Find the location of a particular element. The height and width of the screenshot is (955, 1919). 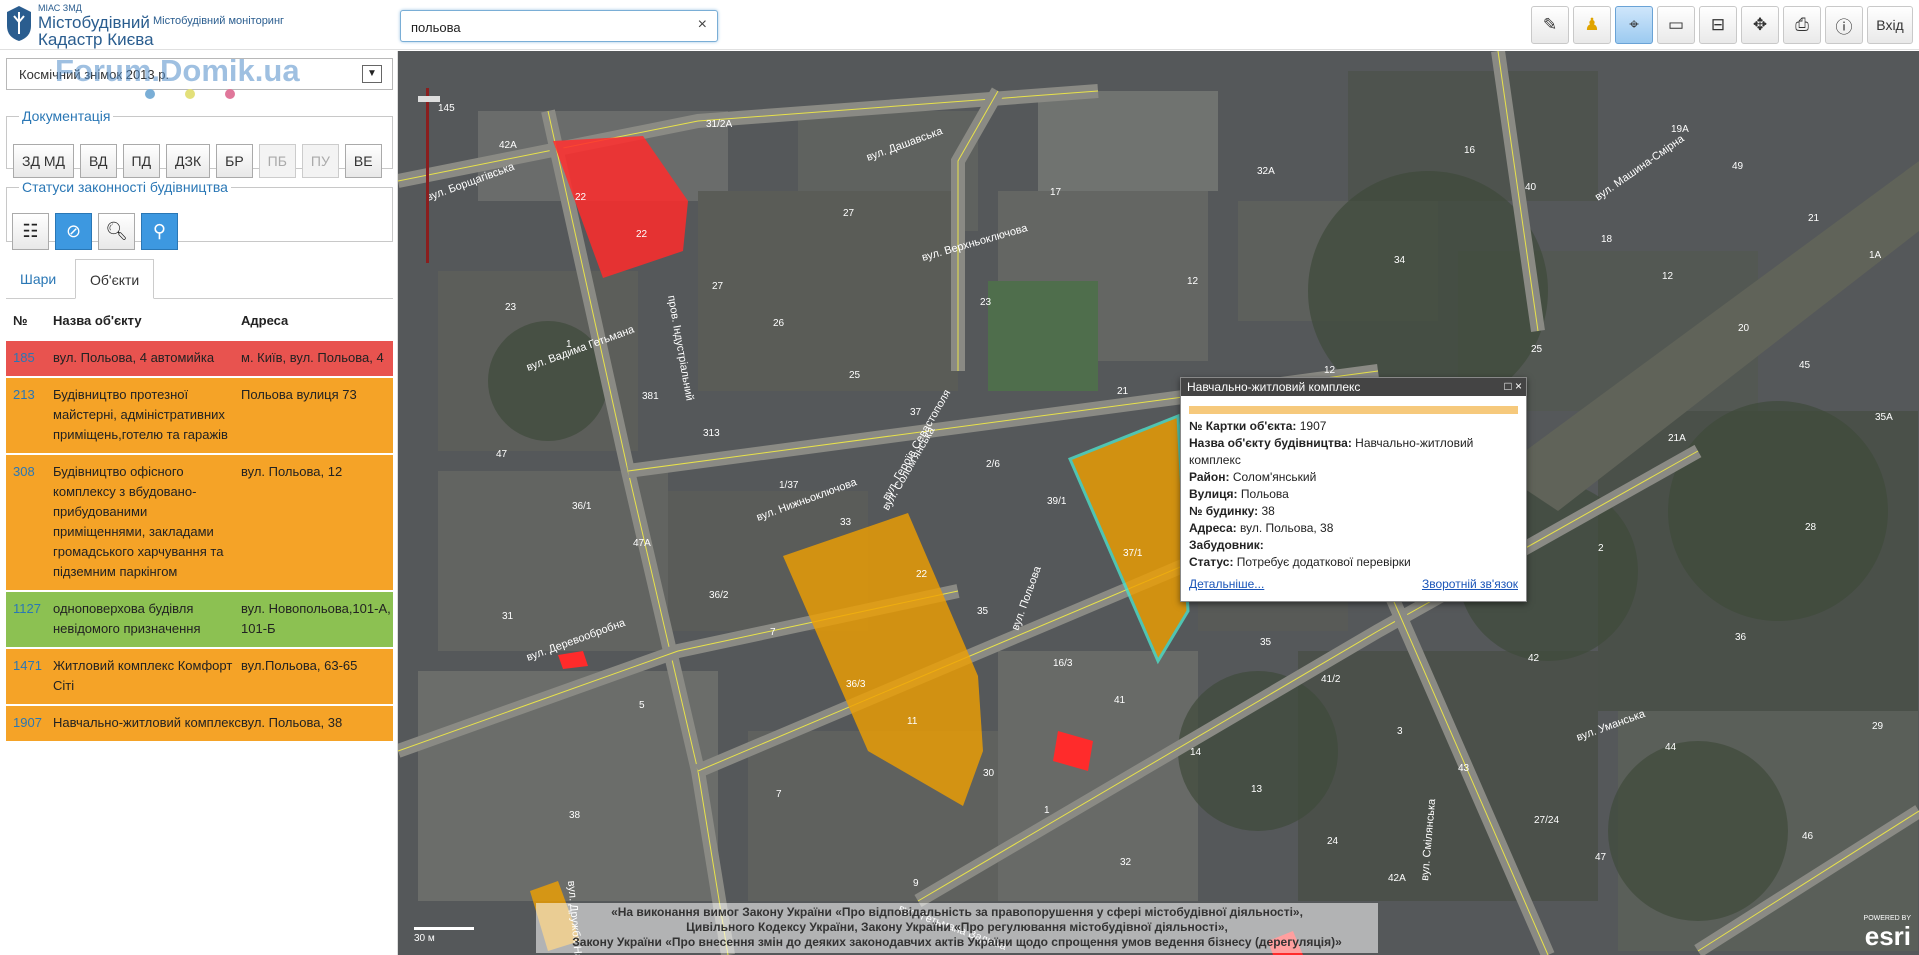

basemap-select: Космічний знімок 2013 р. ▼ is located at coordinates (199, 74).